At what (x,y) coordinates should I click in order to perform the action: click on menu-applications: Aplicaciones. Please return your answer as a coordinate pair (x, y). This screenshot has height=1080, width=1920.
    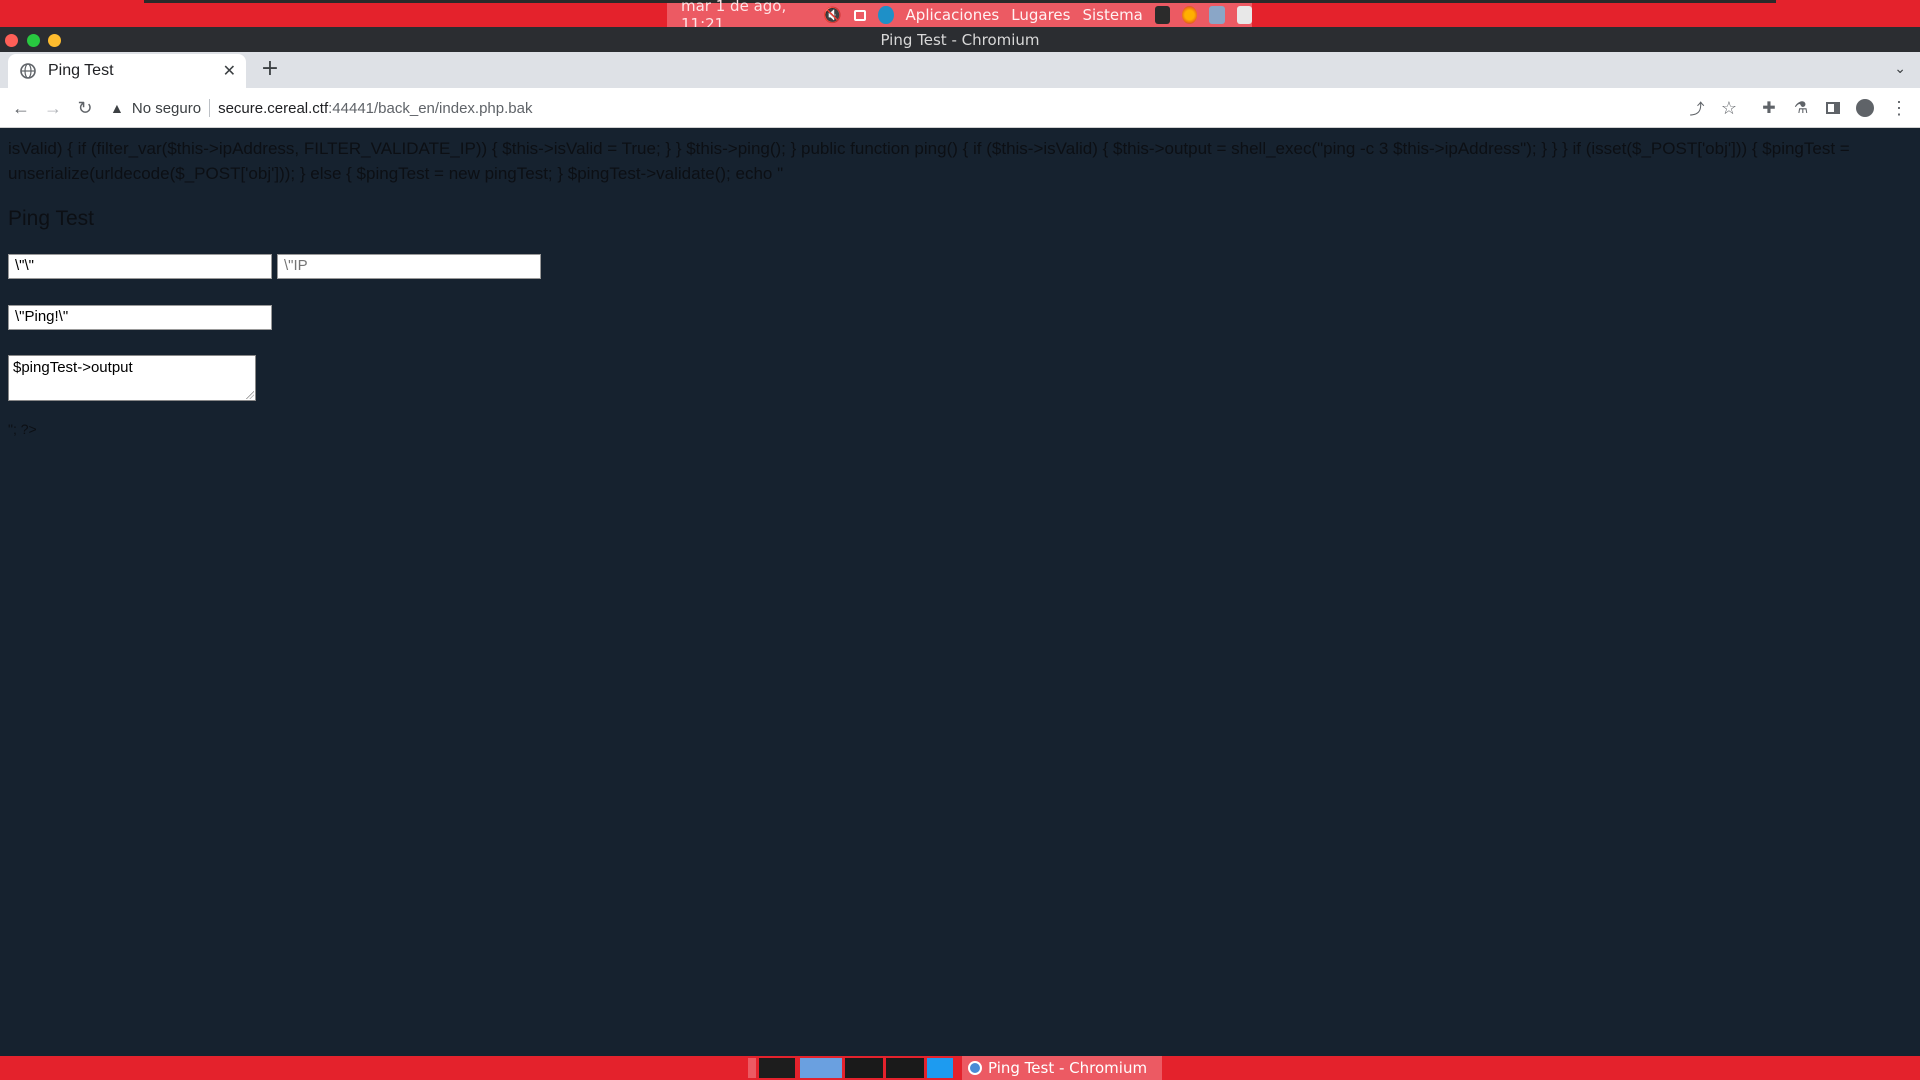
    Looking at the image, I should click on (953, 15).